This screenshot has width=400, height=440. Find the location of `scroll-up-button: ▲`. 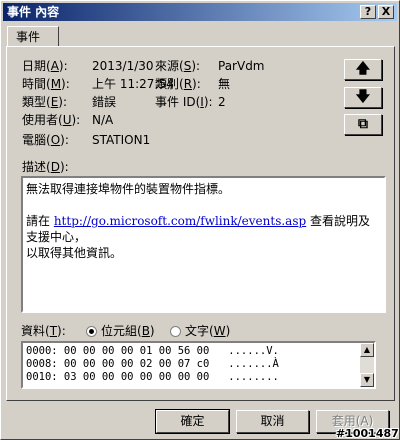

scroll-up-button: ▲ is located at coordinates (367, 350).